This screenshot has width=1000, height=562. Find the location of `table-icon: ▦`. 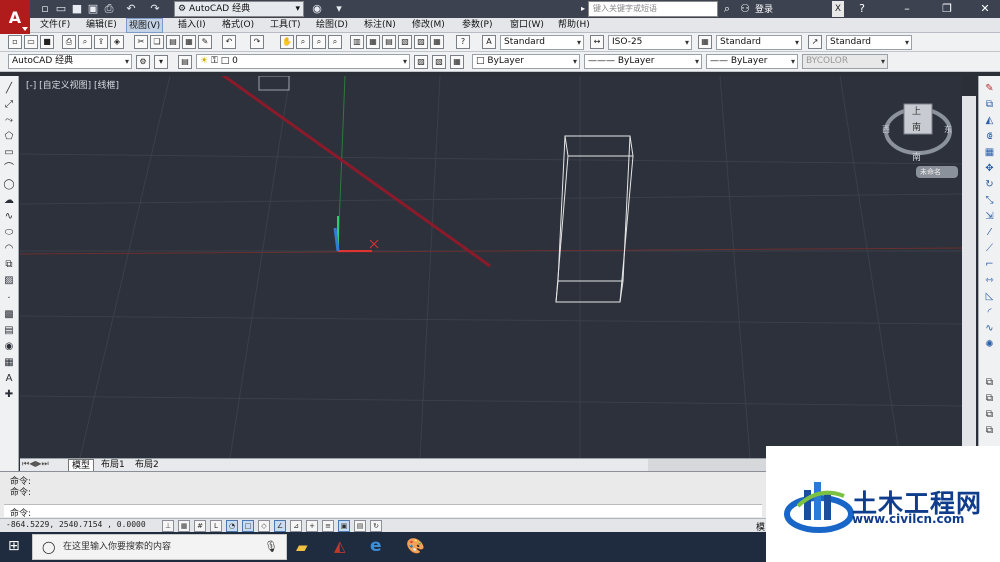

table-icon: ▦ is located at coordinates (9, 362).